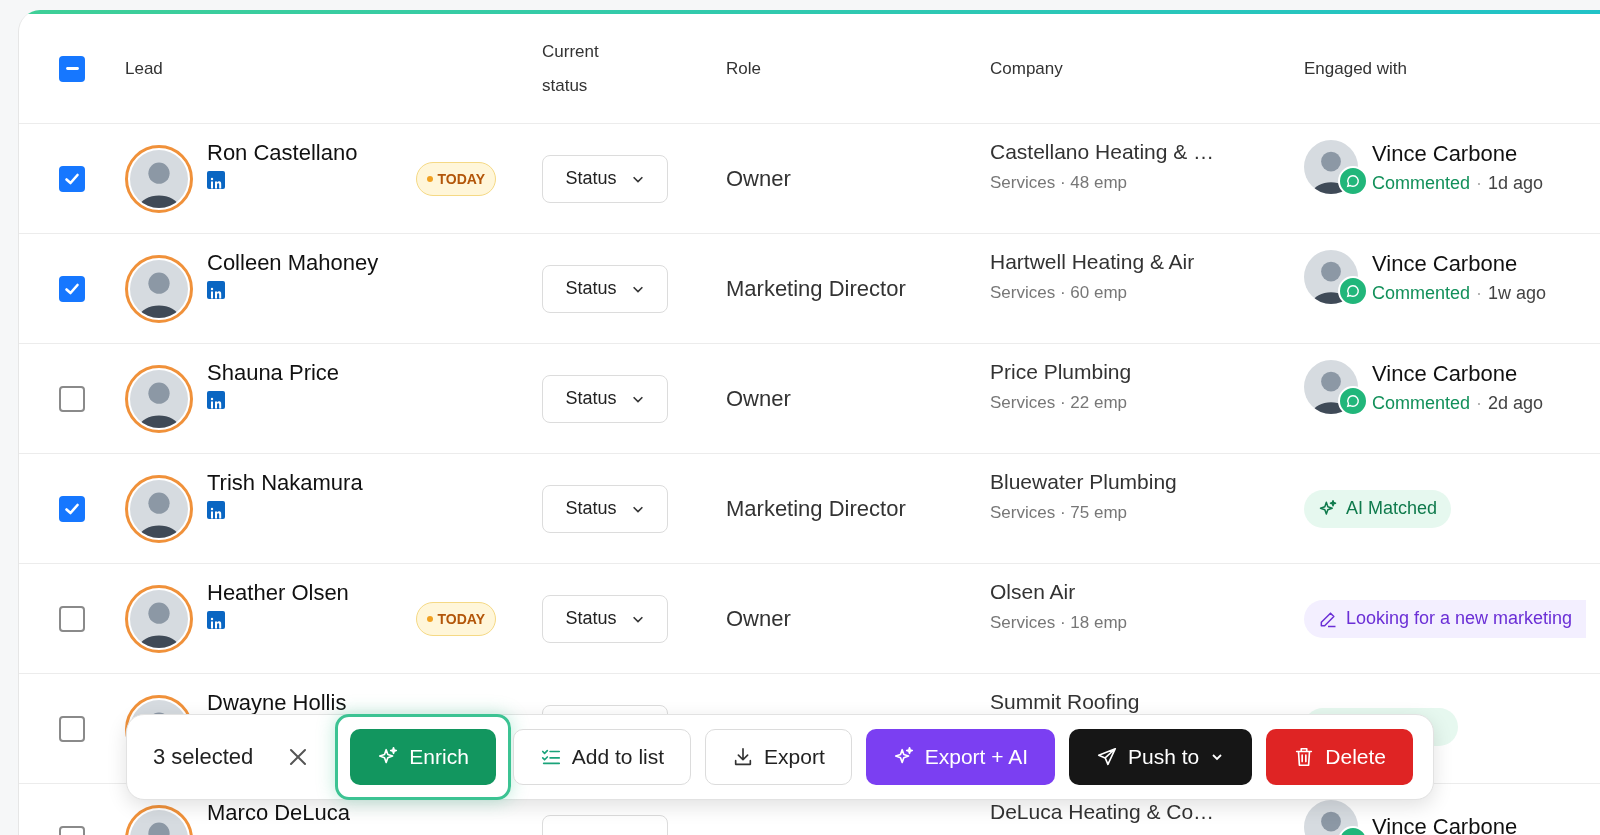  What do you see at coordinates (1517, 293) in the screenshot?
I see `time-ago: 1w ago` at bounding box center [1517, 293].